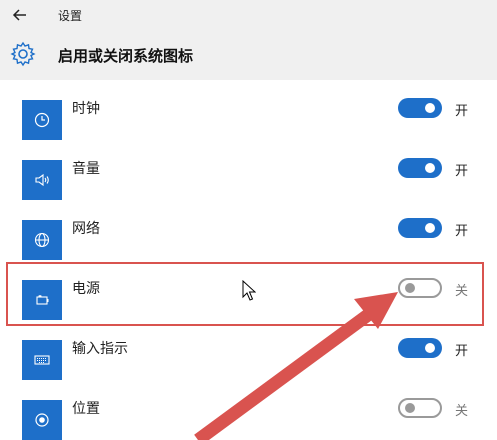 This screenshot has width=497, height=440. Describe the element at coordinates (249, 290) in the screenshot. I see `mouse-cursor-icon` at that location.